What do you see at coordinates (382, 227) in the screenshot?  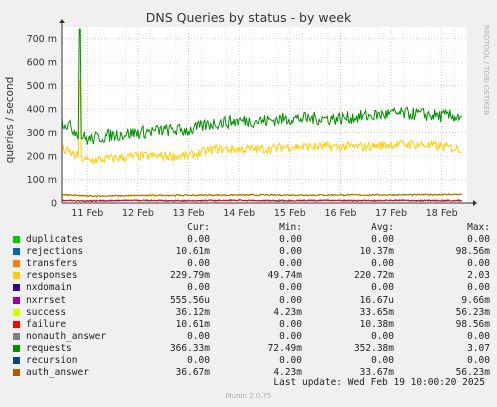 I see `legend-header-avg: Avg:` at bounding box center [382, 227].